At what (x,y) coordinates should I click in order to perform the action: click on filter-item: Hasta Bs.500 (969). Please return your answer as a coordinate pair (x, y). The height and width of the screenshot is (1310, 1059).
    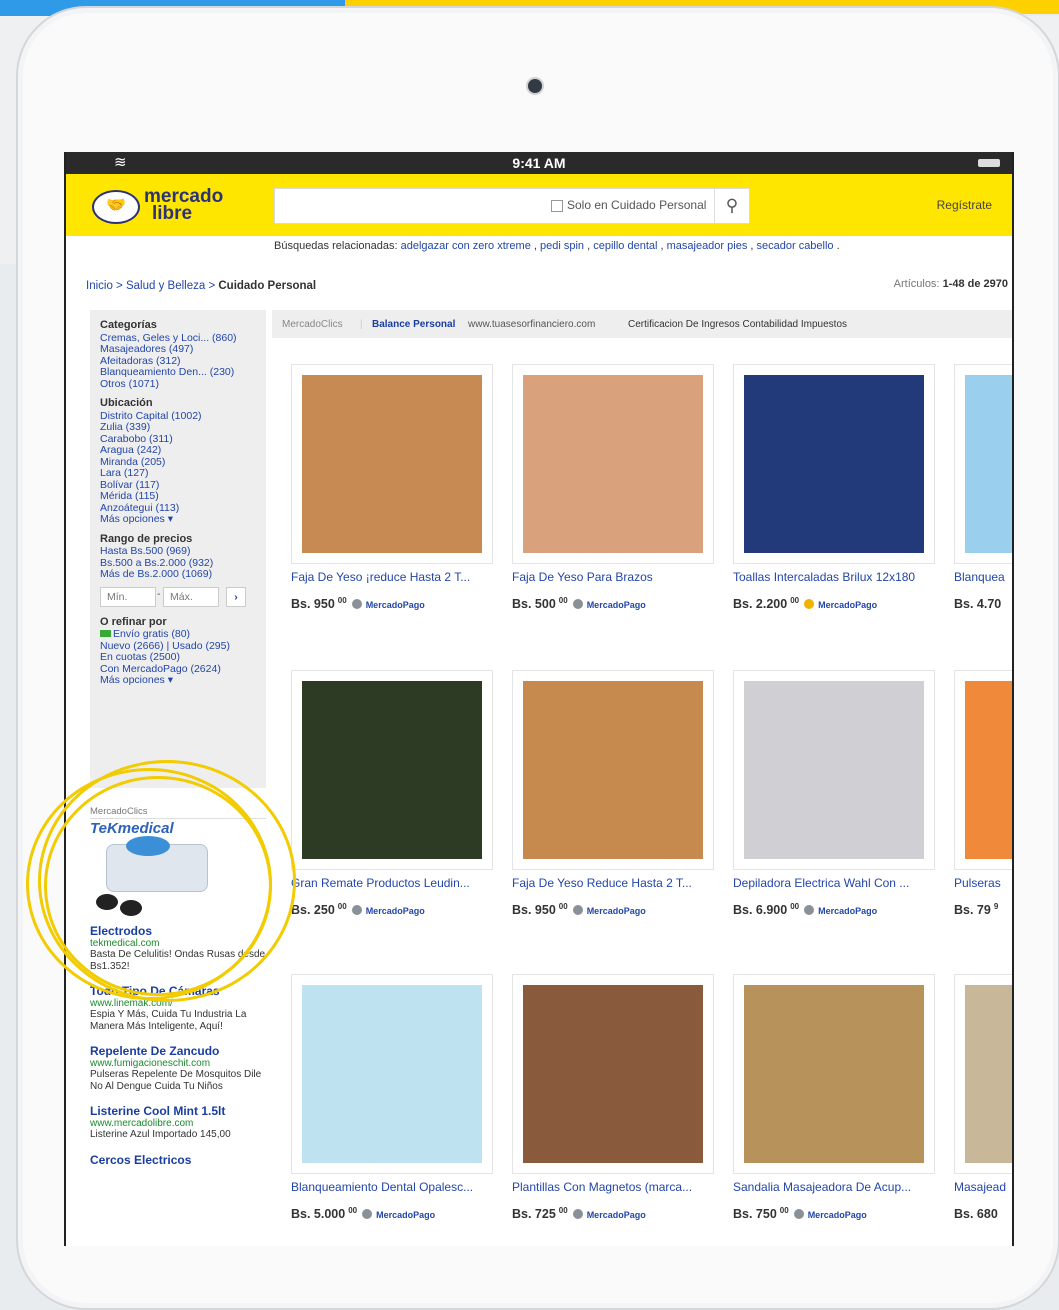
    Looking at the image, I should click on (178, 551).